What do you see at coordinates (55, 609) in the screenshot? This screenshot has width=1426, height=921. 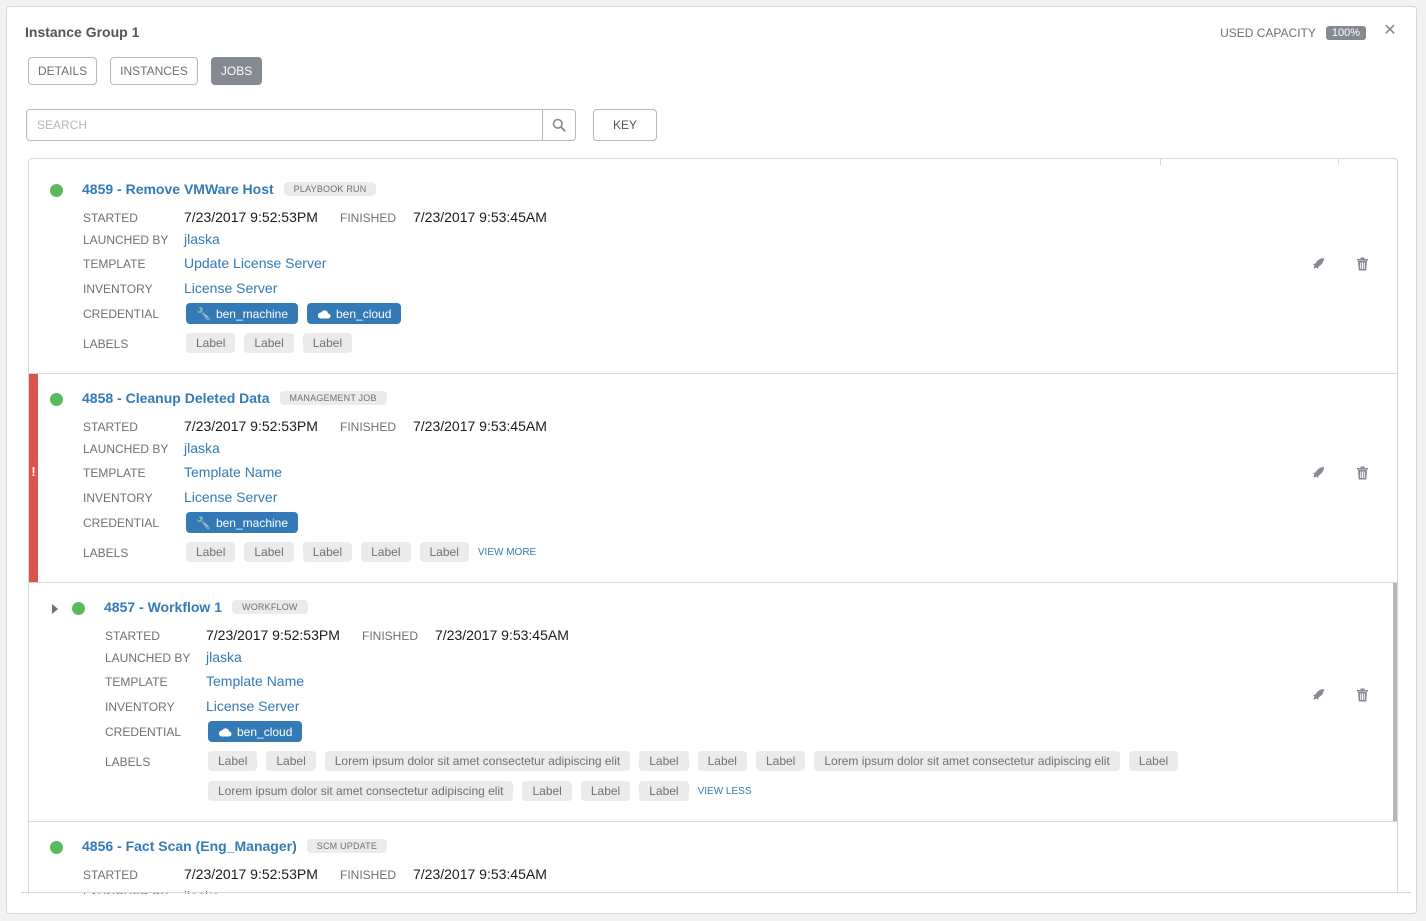 I see `expand-caret-icon` at bounding box center [55, 609].